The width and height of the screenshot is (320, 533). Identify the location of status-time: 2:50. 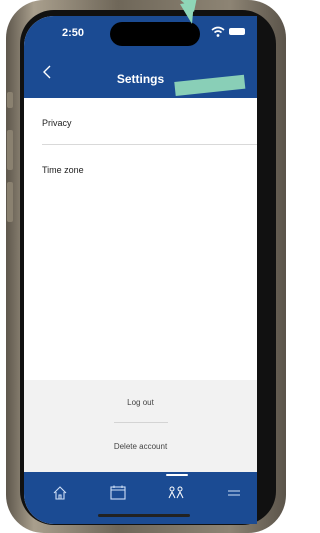
(73, 33).